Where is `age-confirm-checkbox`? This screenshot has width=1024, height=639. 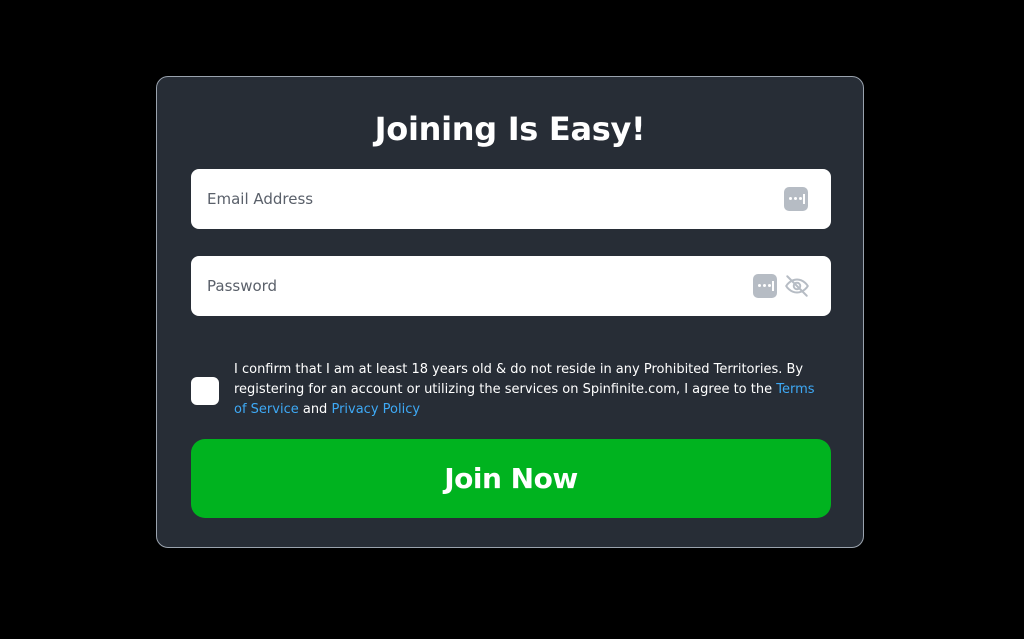
age-confirm-checkbox is located at coordinates (205, 391).